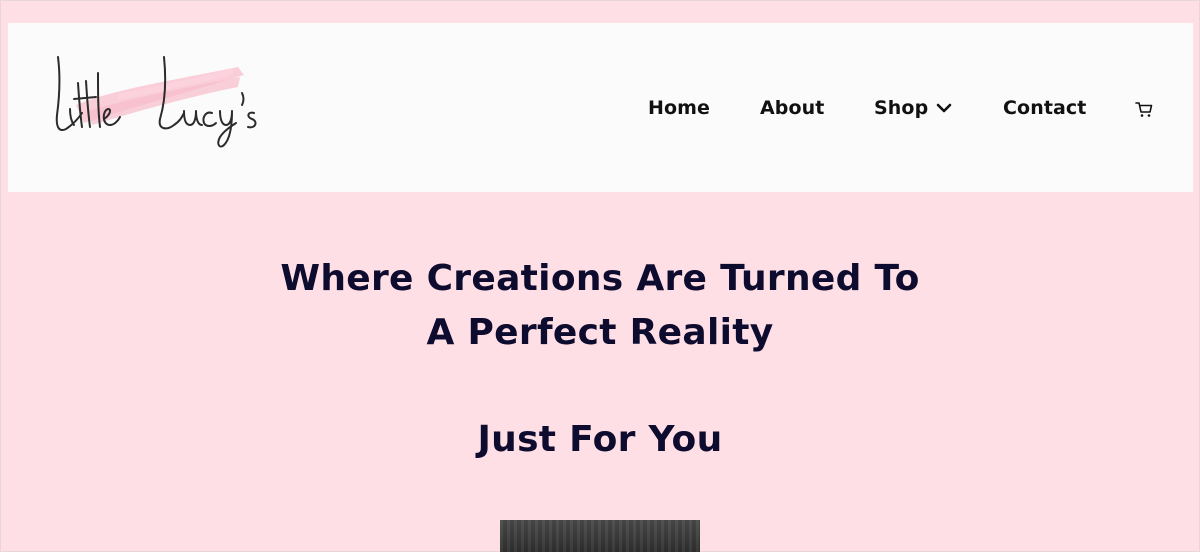 The image size is (1200, 552). I want to click on chevron-down-icon, so click(944, 108).